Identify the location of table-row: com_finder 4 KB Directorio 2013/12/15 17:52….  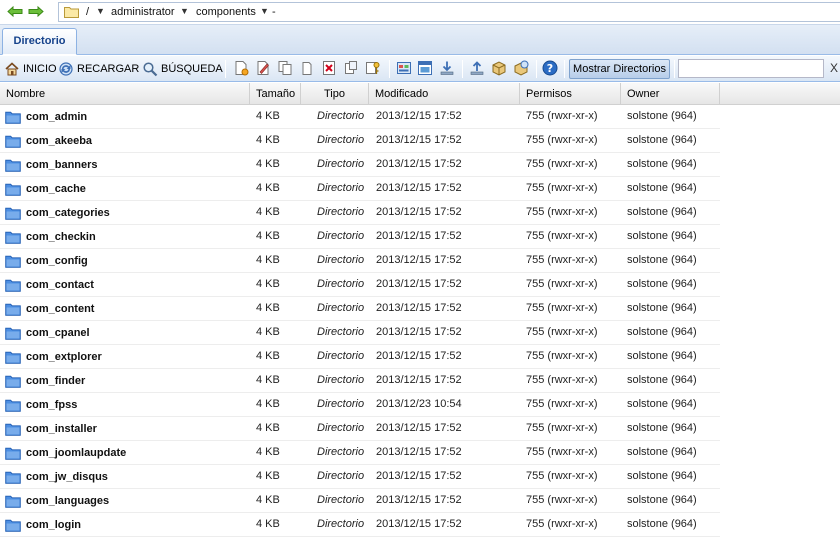
(360, 381).